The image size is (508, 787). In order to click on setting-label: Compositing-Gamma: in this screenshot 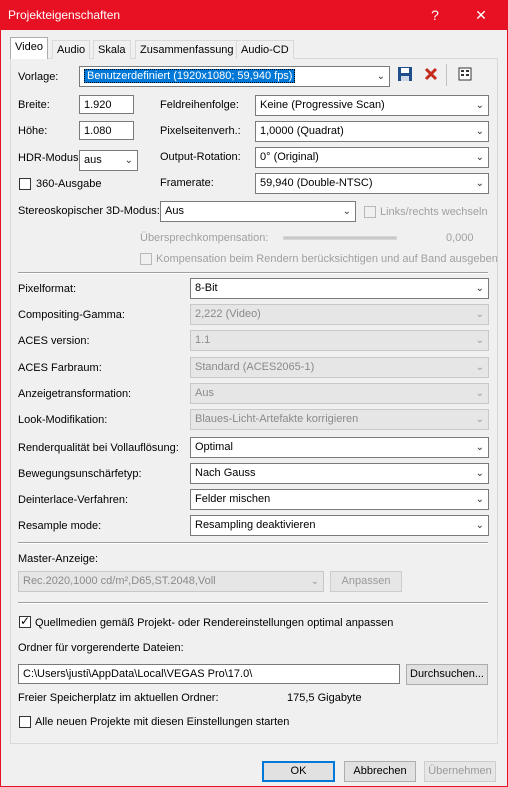, I will do `click(71, 315)`.